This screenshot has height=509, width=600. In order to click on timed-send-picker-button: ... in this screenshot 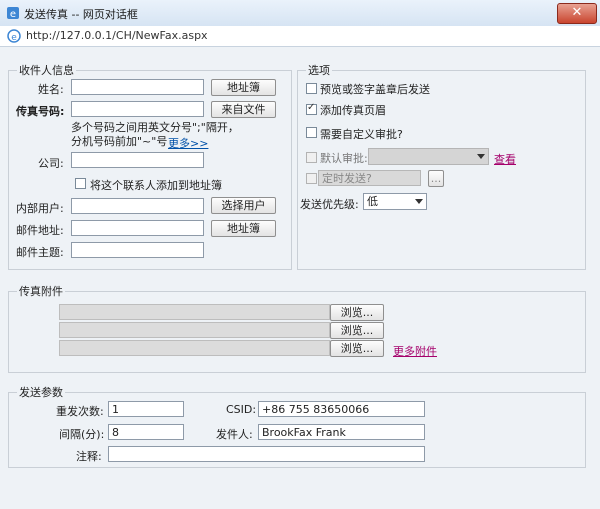, I will do `click(436, 178)`.